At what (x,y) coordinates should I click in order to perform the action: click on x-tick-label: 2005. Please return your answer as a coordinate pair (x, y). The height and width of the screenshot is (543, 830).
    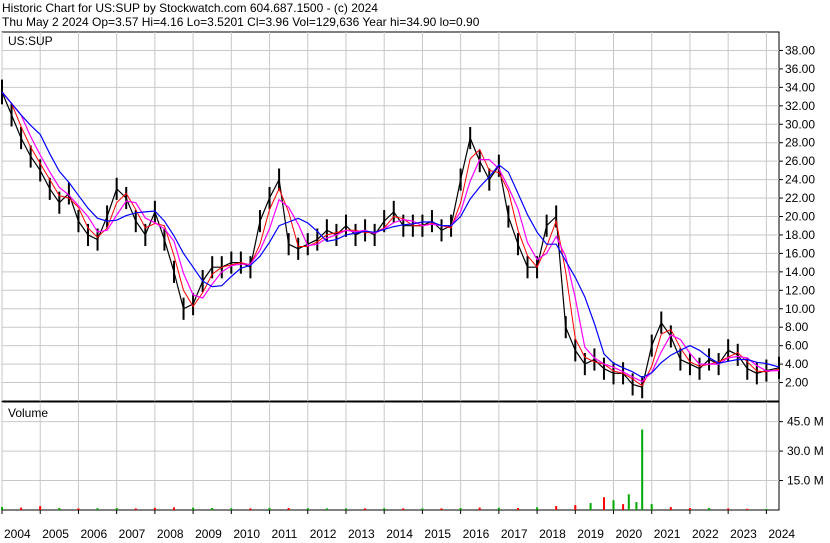
    Looking at the image, I should click on (55, 534).